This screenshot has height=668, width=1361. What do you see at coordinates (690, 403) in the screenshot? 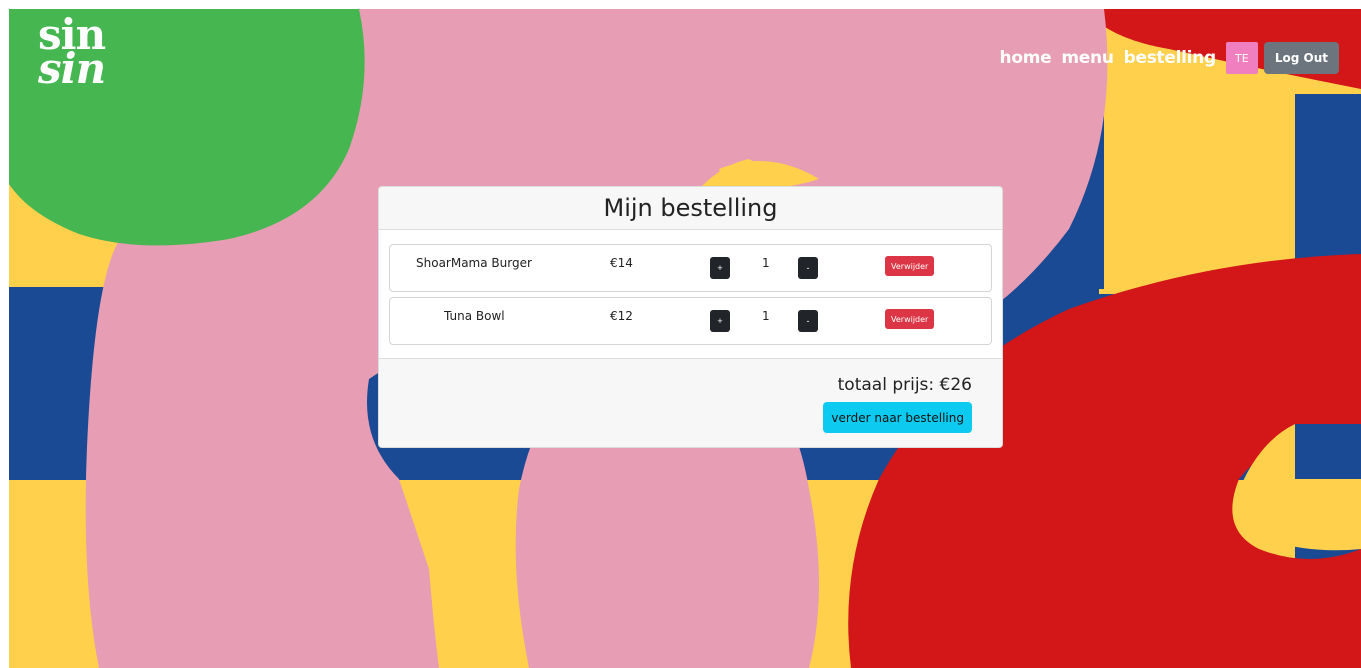
I see `order-footer: totaal prijs: €26 verder naar bestelling` at bounding box center [690, 403].